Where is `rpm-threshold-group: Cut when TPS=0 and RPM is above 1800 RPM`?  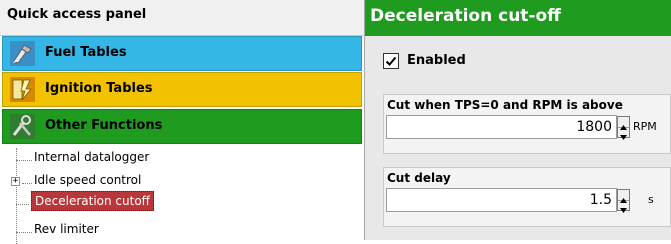
rpm-threshold-group: Cut when TPS=0 and RPM is above 1800 RPM is located at coordinates (527, 124).